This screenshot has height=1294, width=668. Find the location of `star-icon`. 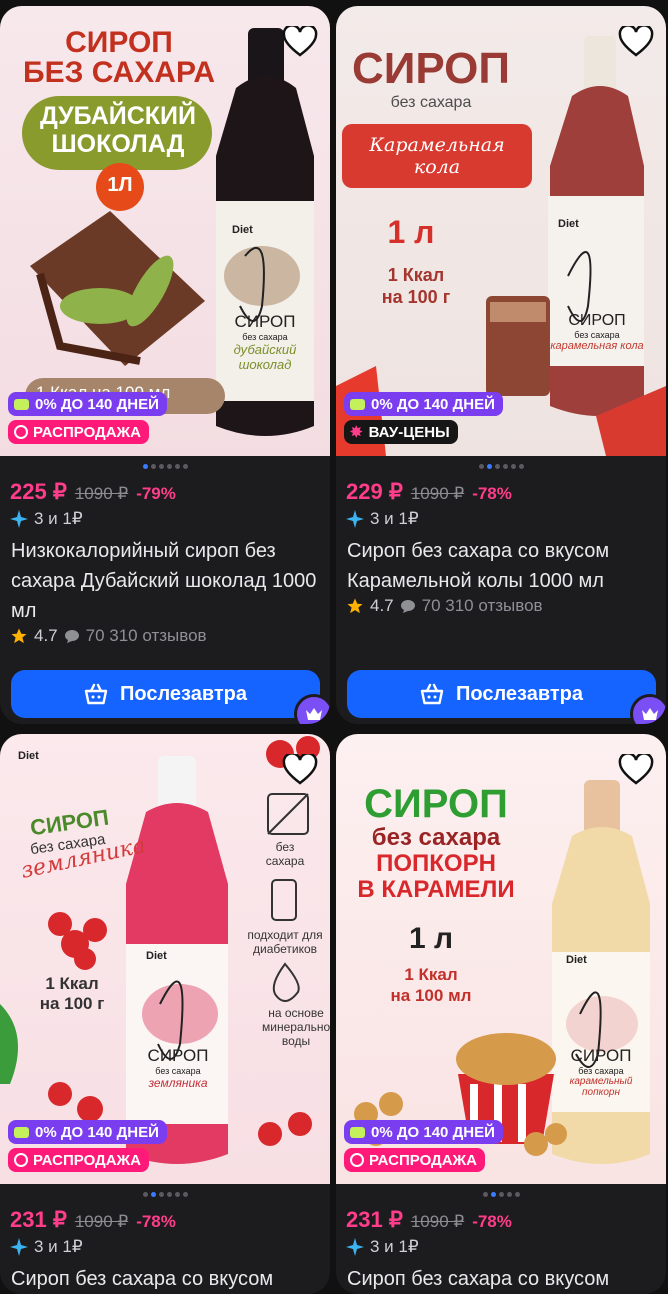

star-icon is located at coordinates (355, 606).